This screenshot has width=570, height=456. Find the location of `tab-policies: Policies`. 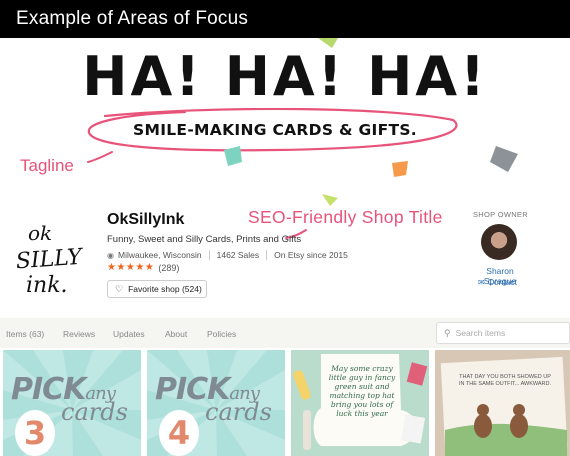

tab-policies: Policies is located at coordinates (221, 334).